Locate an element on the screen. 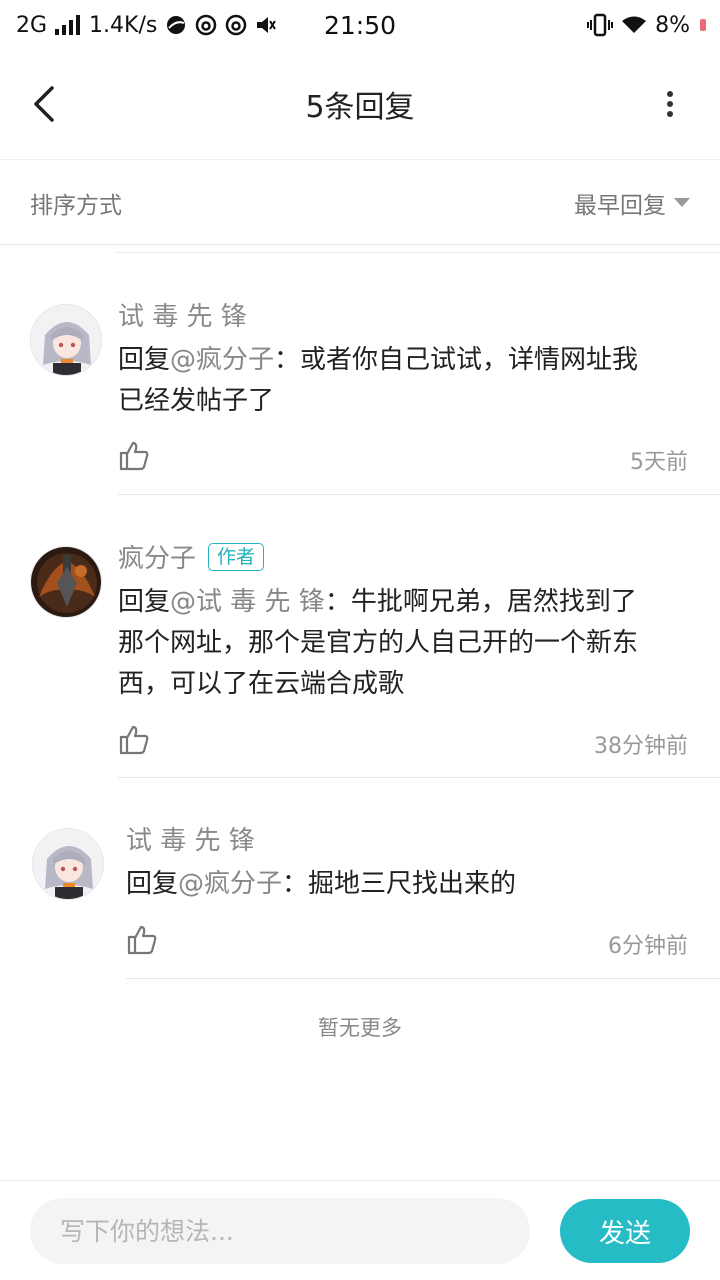  page-title: 5条回复 is located at coordinates (360, 107).